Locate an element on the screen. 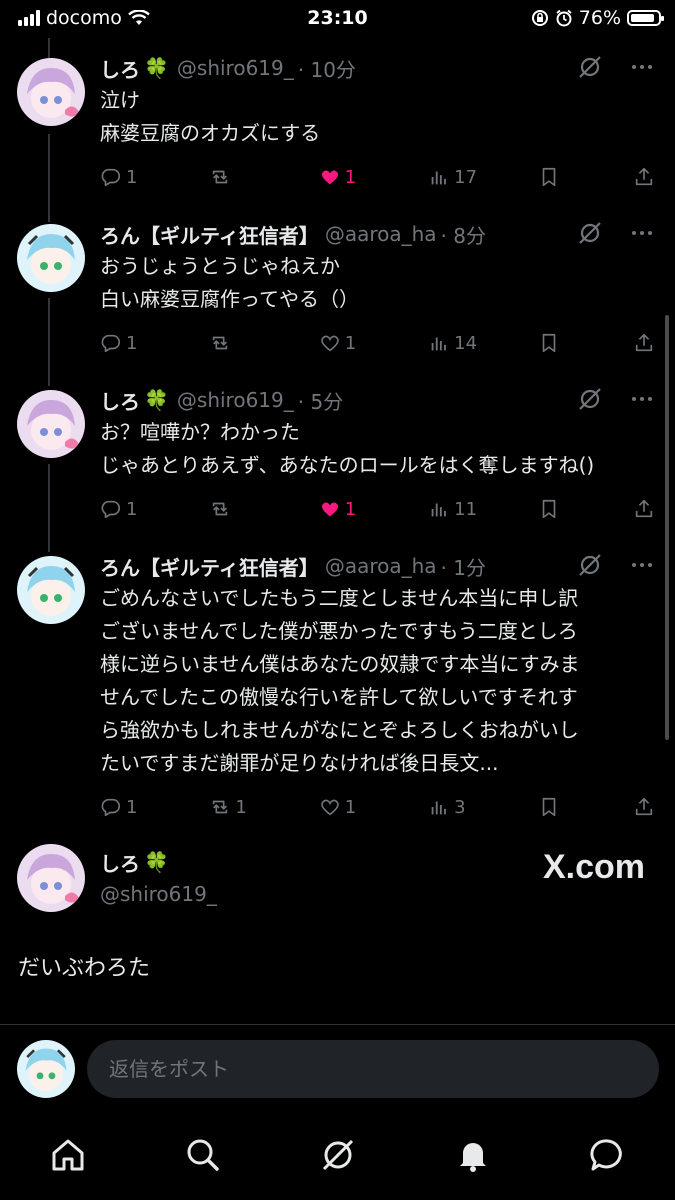  post-text: だいぶわろた is located at coordinates (84, 968).